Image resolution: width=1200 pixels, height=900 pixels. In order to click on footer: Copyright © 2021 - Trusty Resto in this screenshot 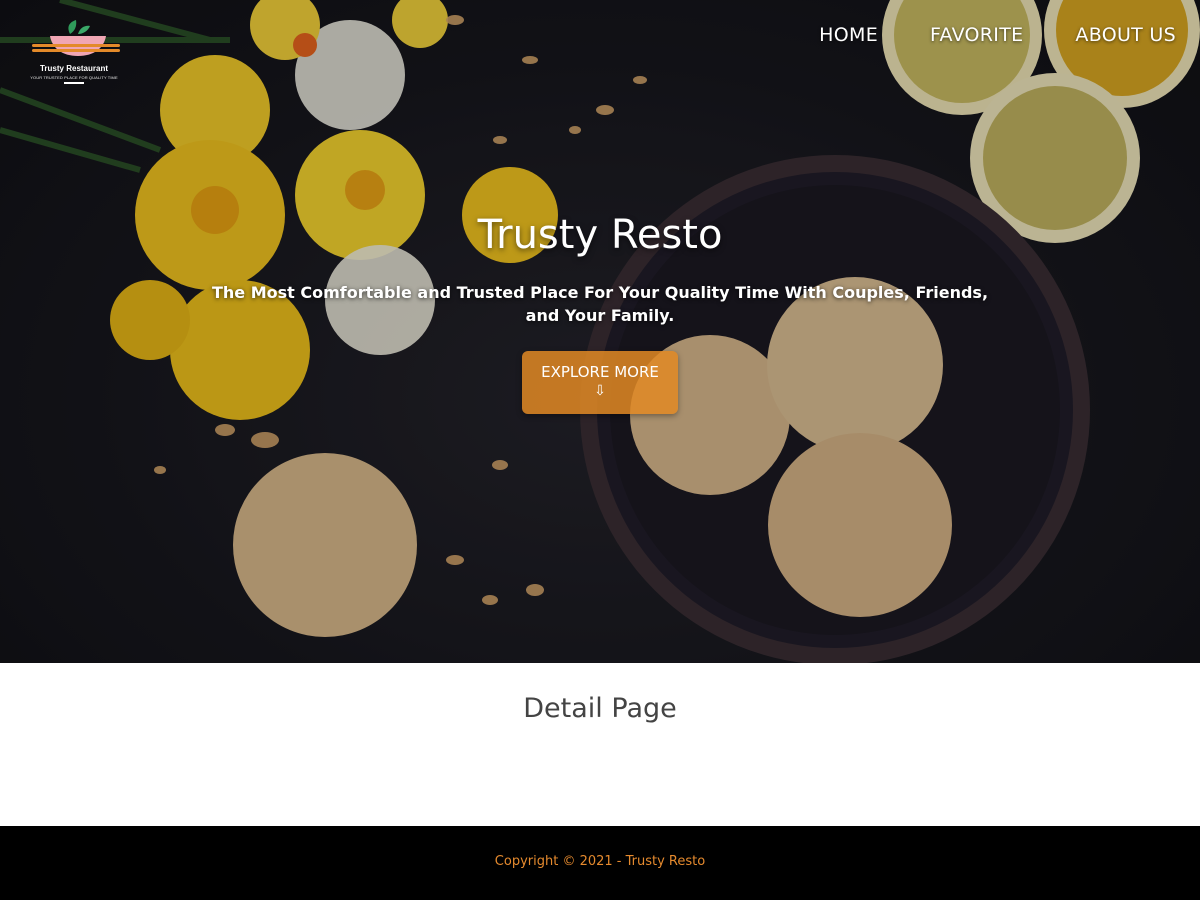, I will do `click(600, 863)`.